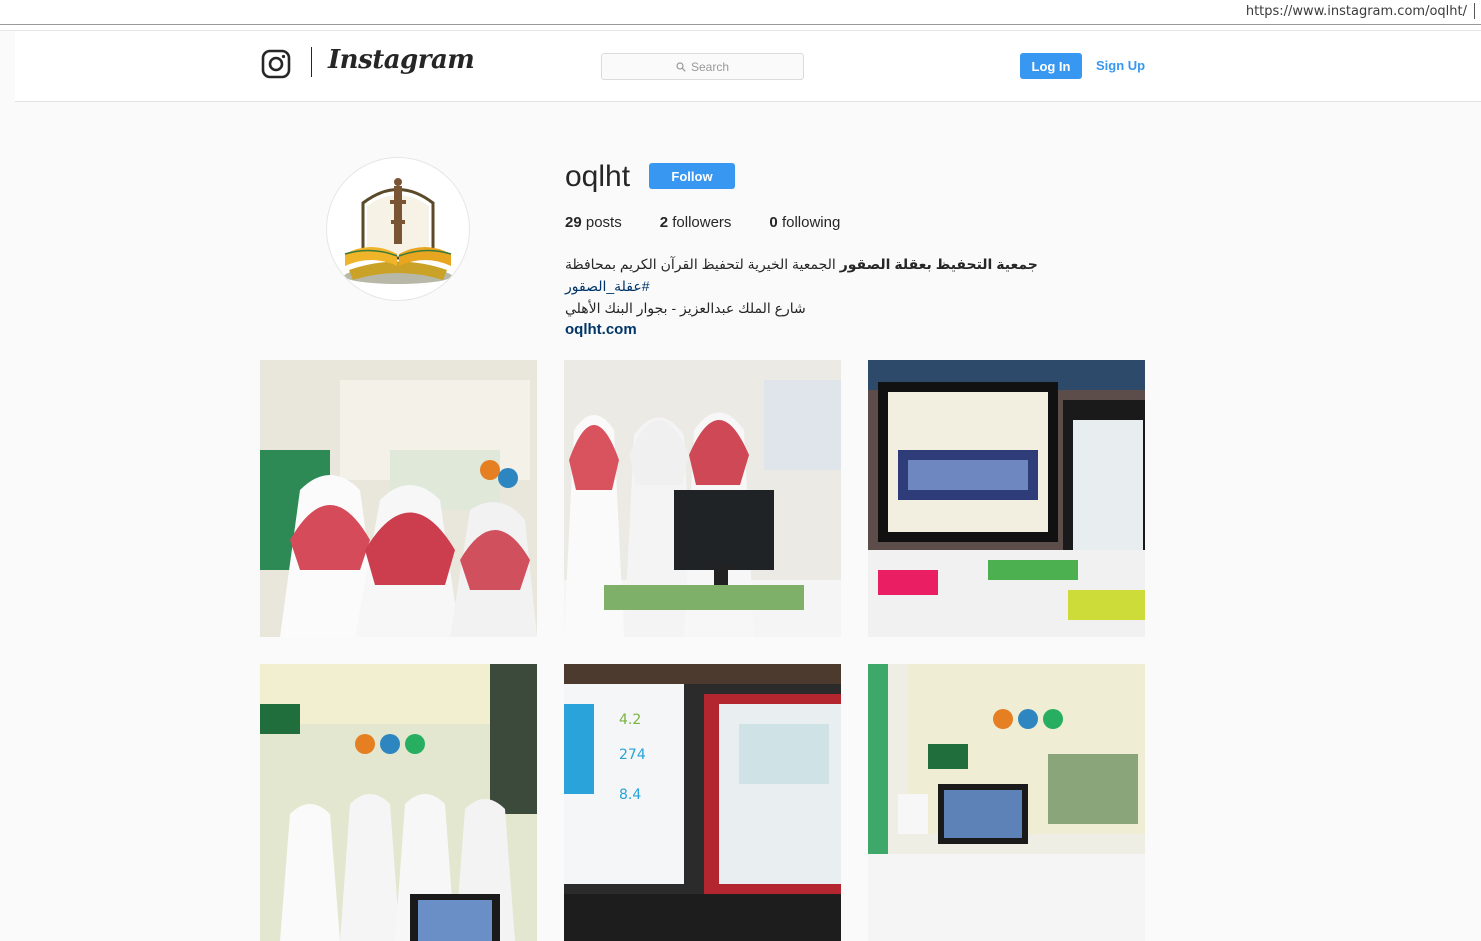  I want to click on top-navigation: Instagram Search Log In Sign Up, so click(748, 66).